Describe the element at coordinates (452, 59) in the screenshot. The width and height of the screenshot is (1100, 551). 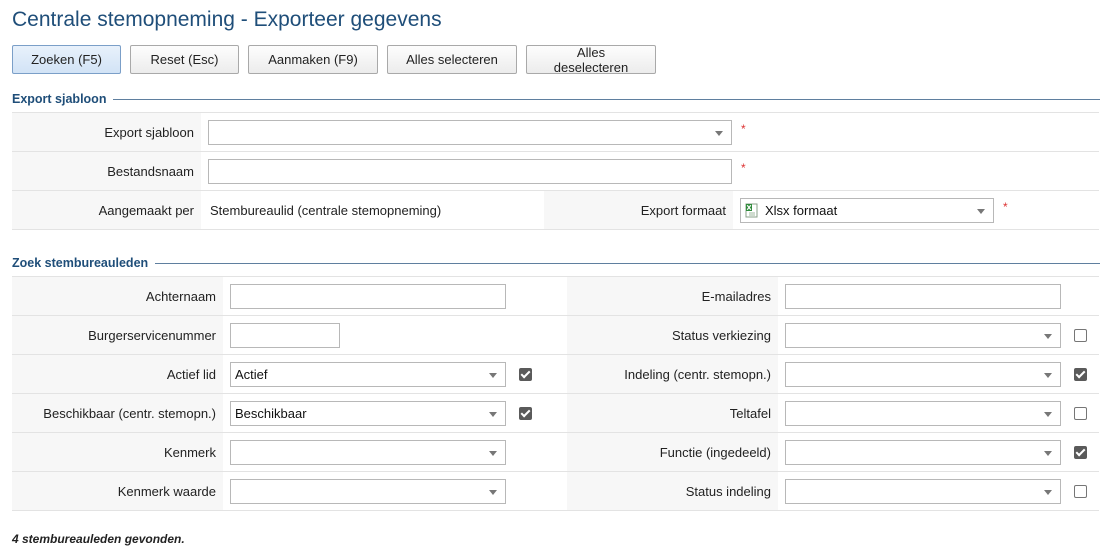
I see `select-all-button: Alles selecteren` at that location.